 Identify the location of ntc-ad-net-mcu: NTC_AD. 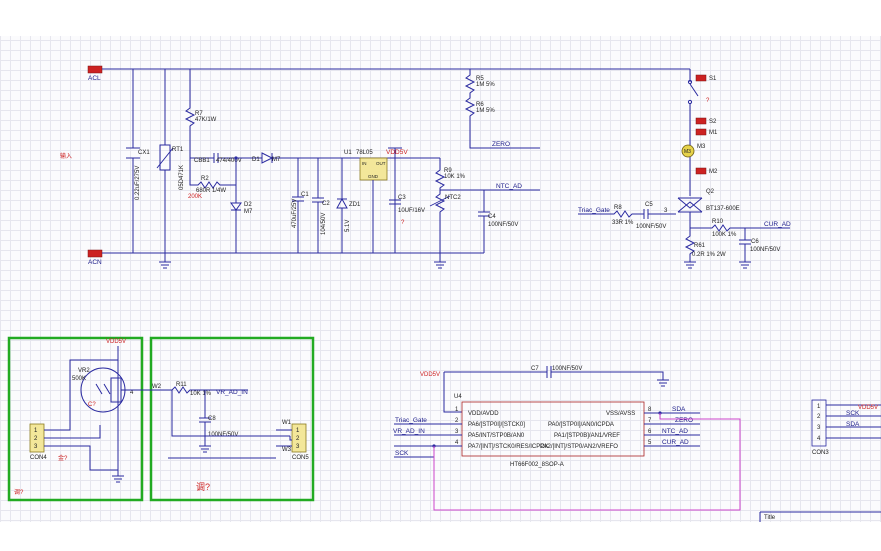
(675, 431).